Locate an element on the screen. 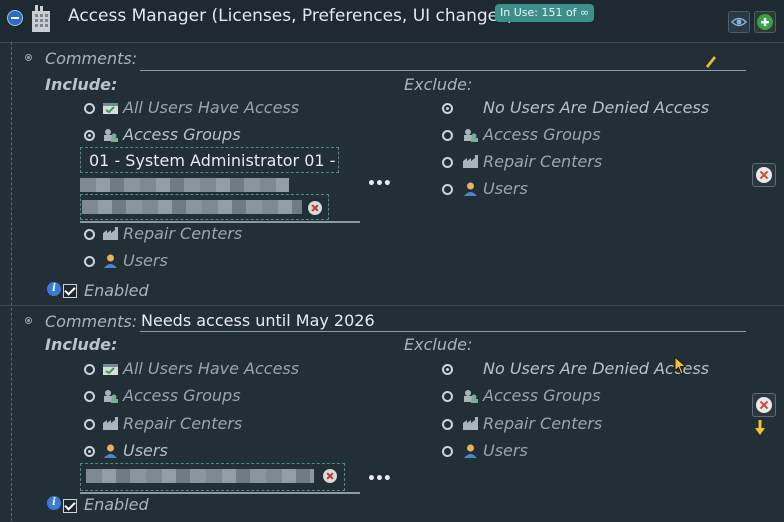  view-button is located at coordinates (739, 22).